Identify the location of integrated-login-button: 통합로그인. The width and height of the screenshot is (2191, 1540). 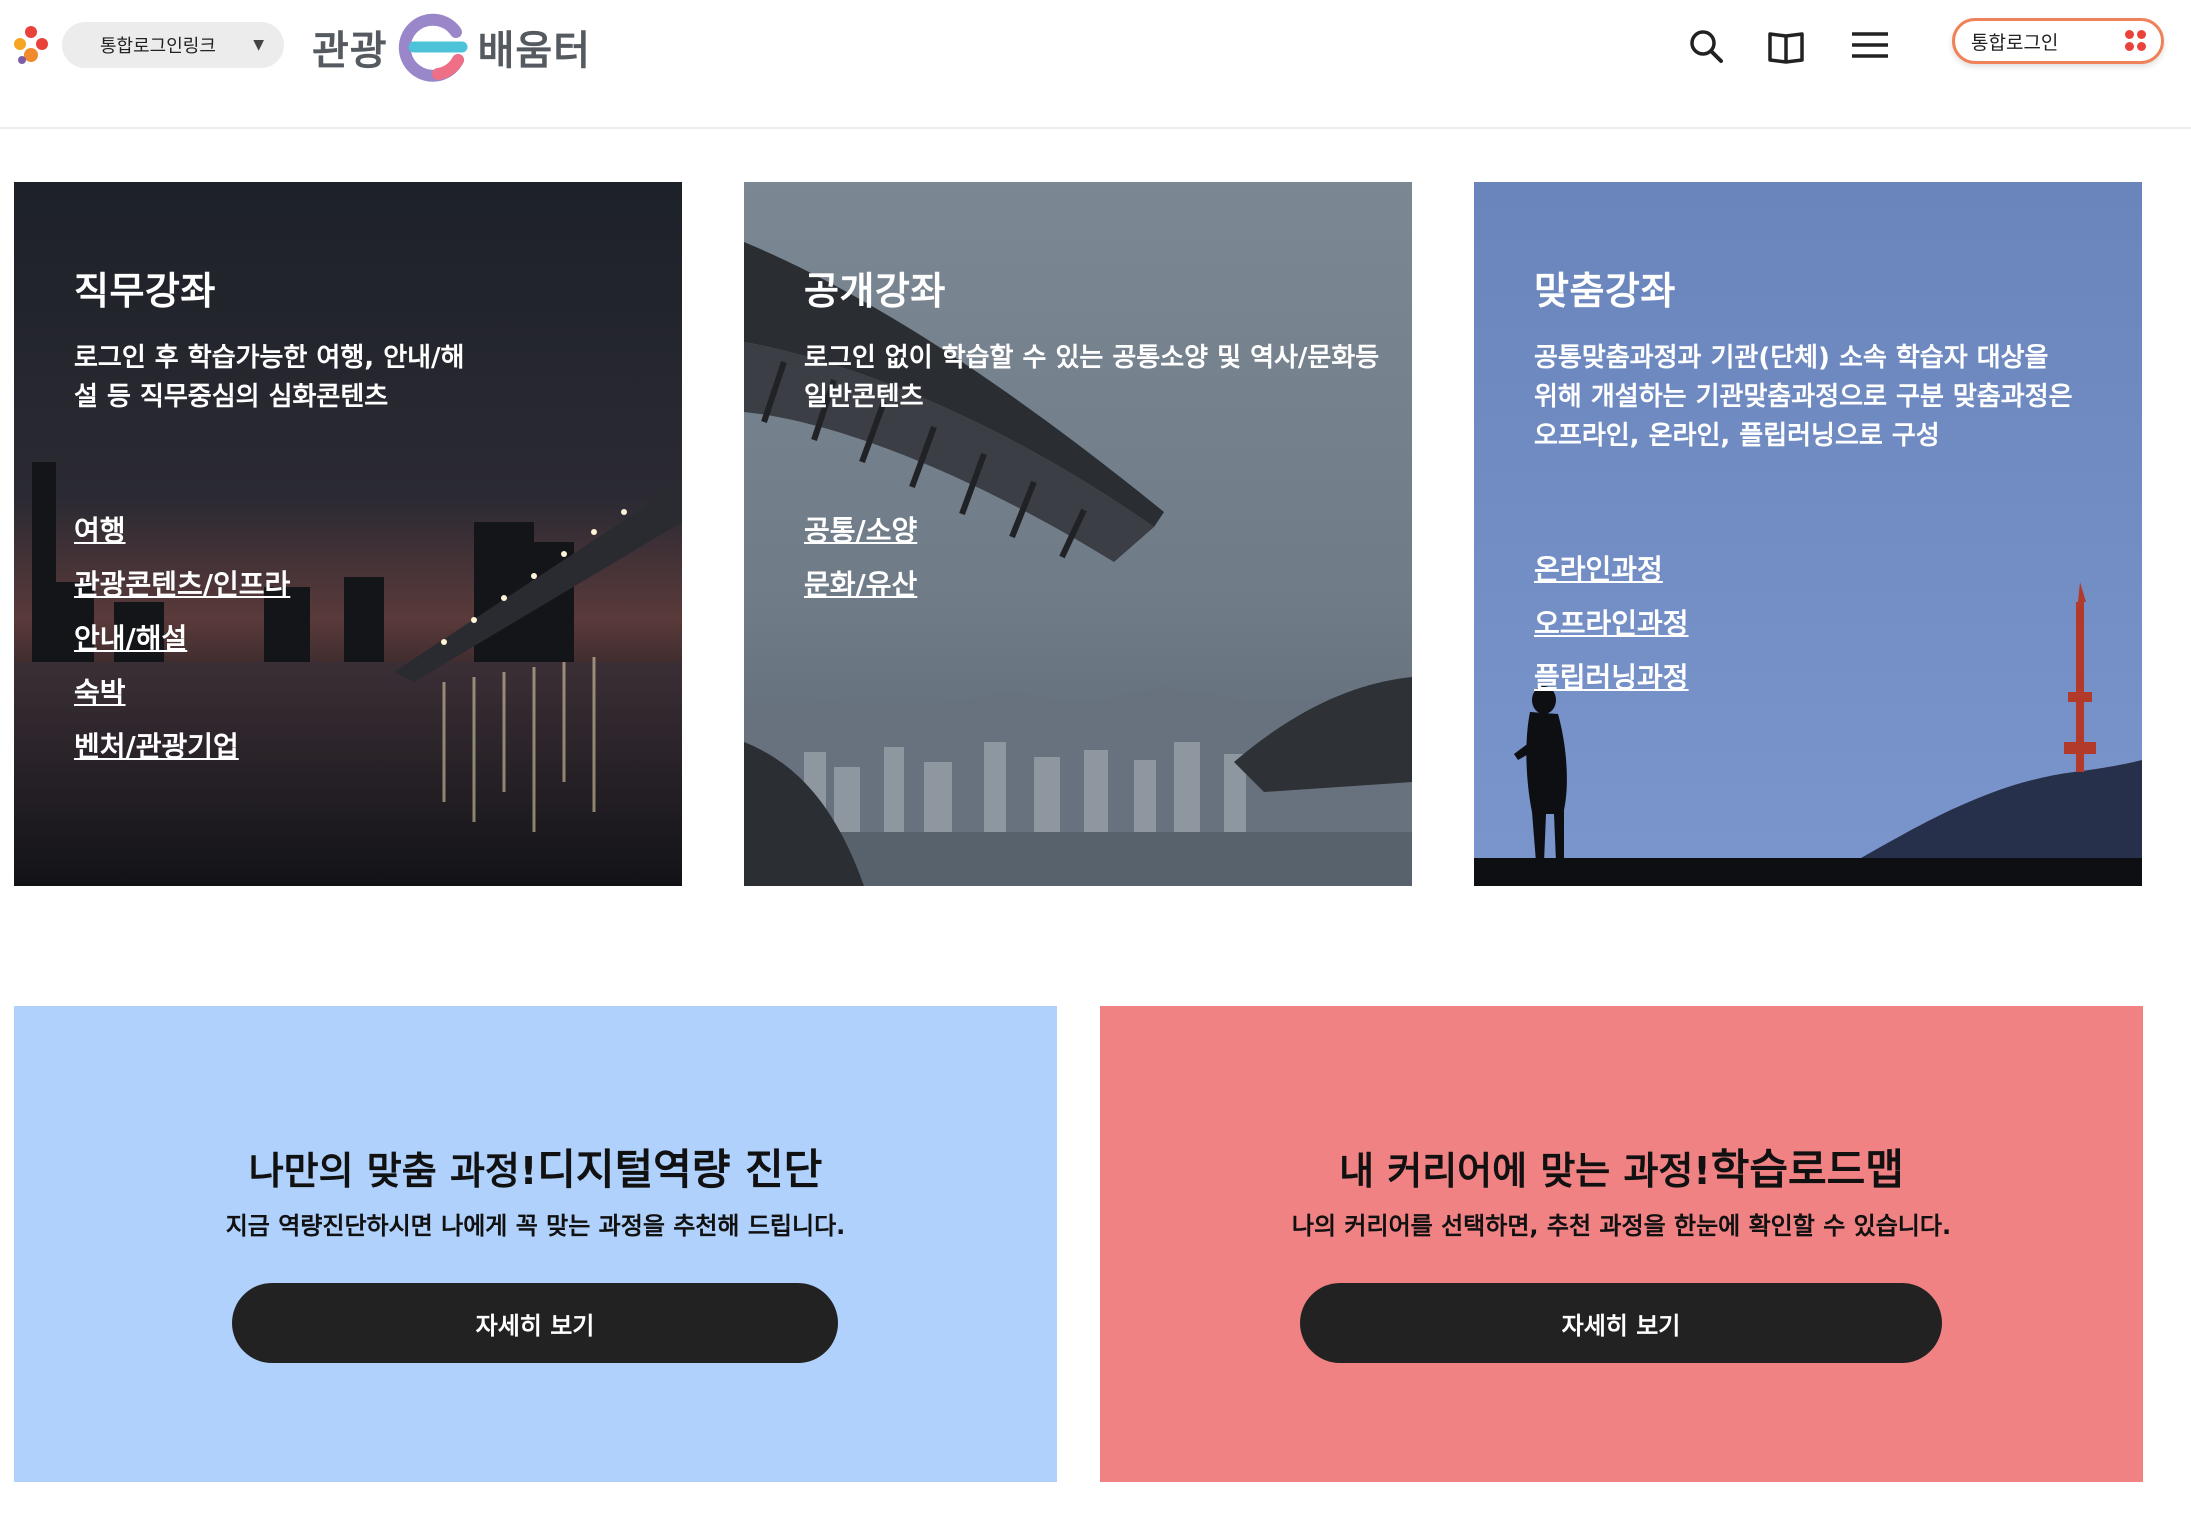
(2058, 41).